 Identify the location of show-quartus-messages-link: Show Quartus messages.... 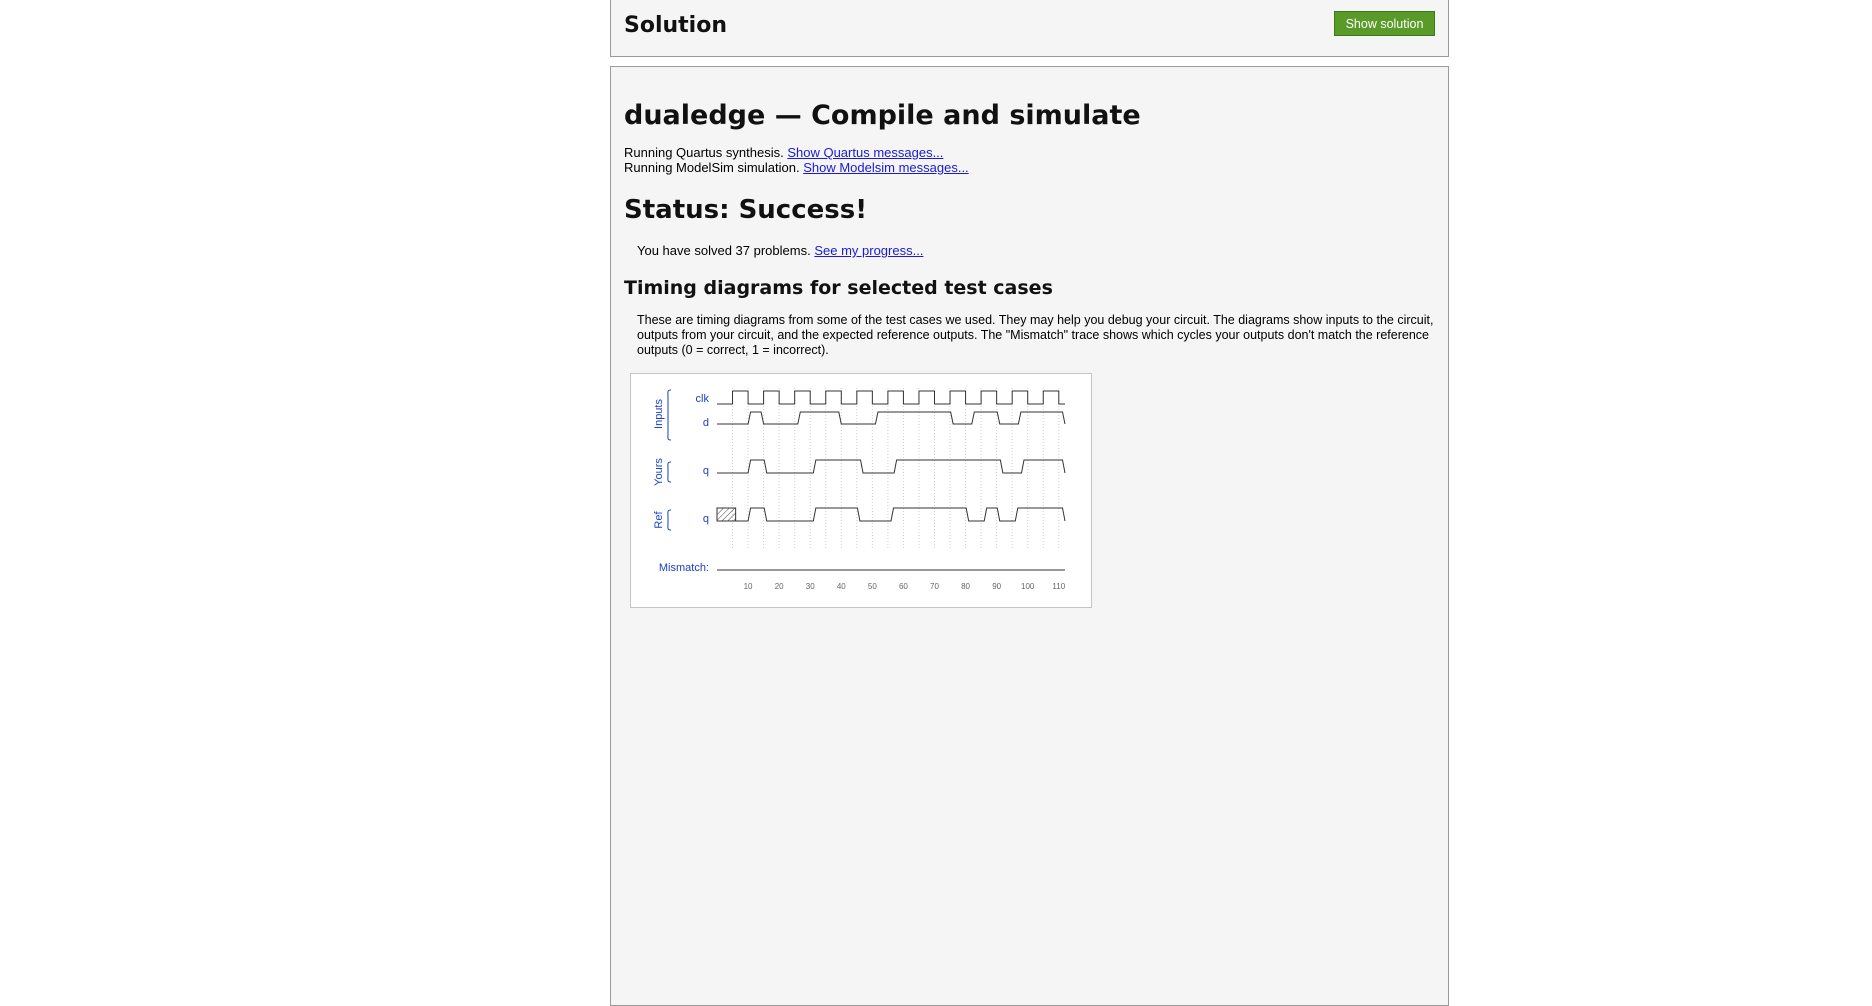
(865, 152).